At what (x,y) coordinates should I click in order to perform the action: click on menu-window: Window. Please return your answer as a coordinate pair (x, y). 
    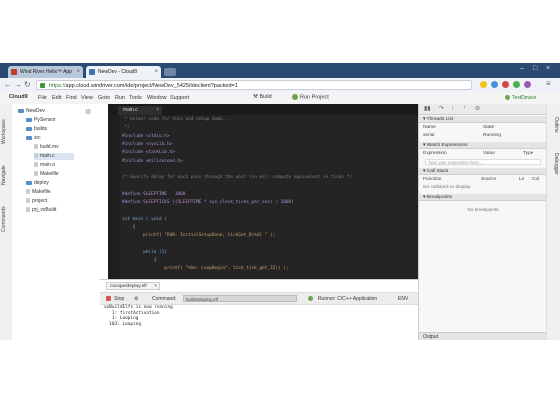
    Looking at the image, I should click on (157, 98).